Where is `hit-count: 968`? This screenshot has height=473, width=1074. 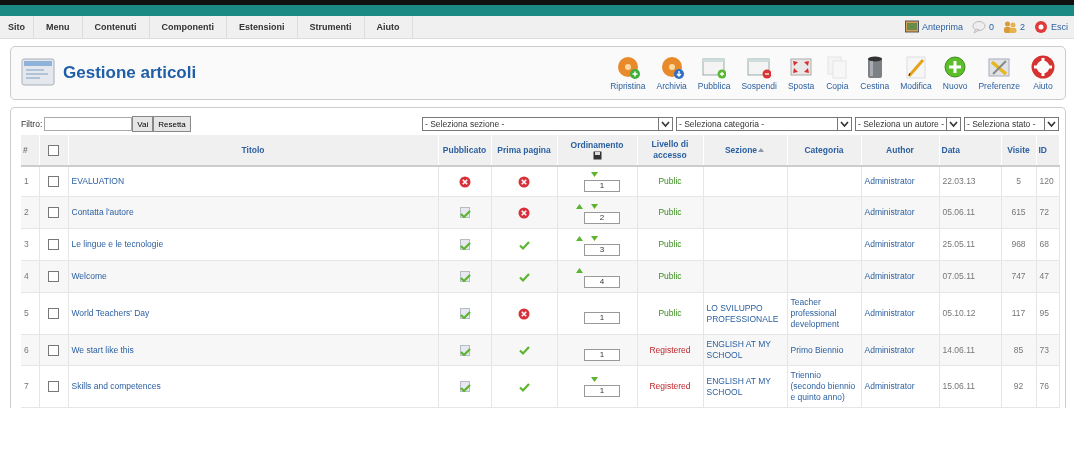
hit-count: 968 is located at coordinates (1018, 244).